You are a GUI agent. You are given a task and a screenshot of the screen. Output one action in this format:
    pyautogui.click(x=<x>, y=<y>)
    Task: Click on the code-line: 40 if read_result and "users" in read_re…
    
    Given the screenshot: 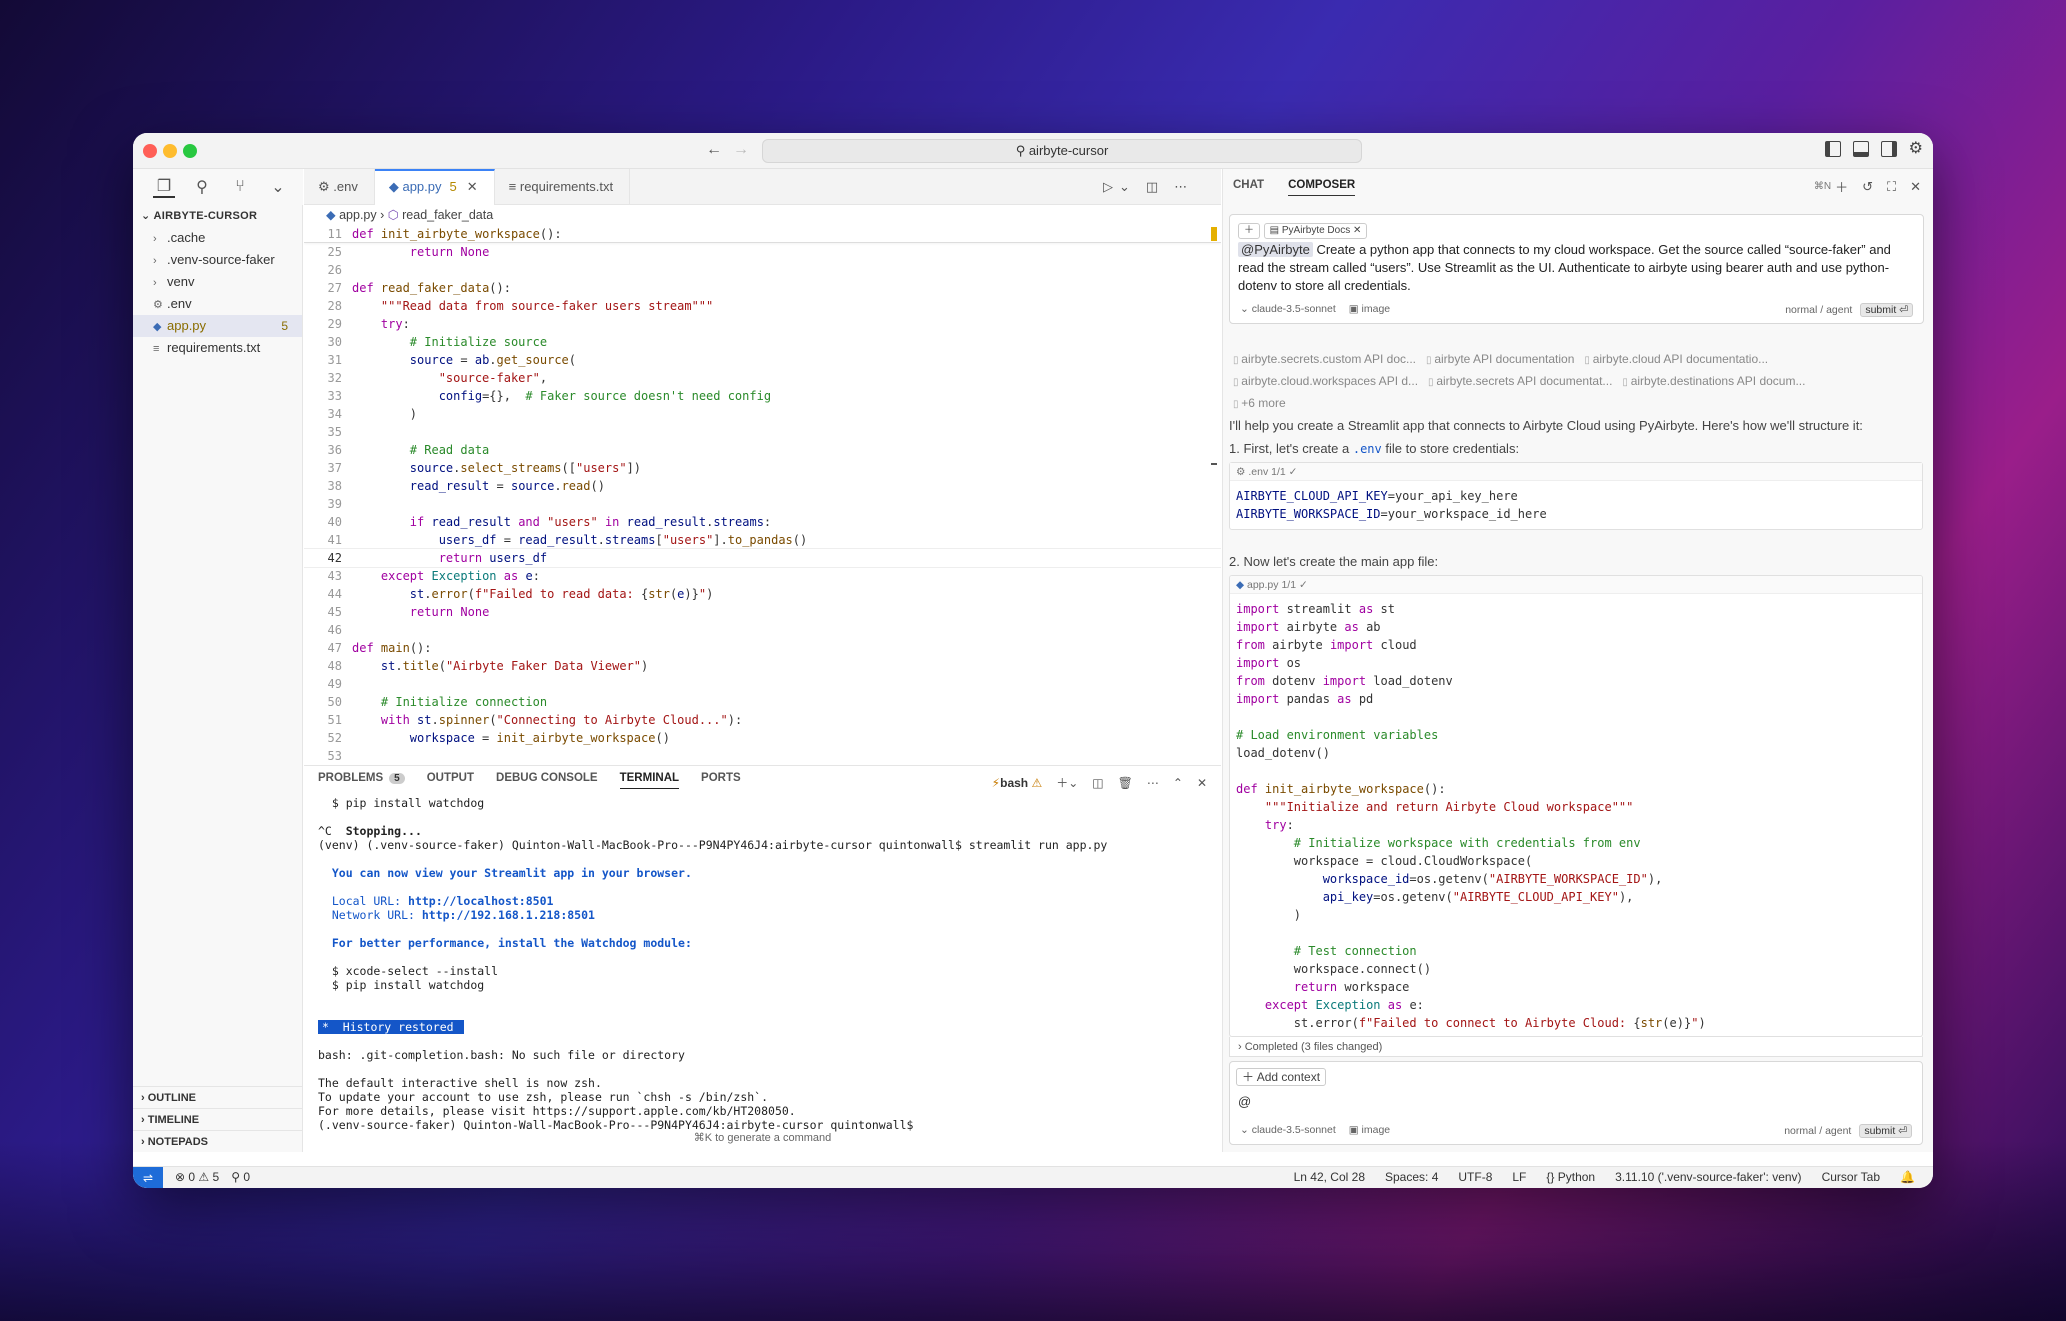 What is the action you would take?
    pyautogui.click(x=762, y=522)
    